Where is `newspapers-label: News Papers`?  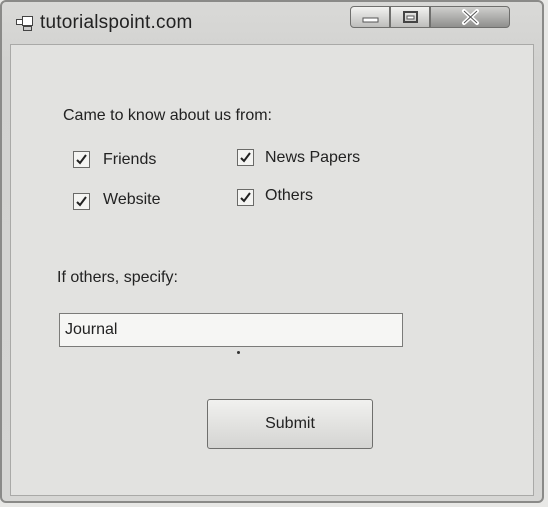 newspapers-label: News Papers is located at coordinates (312, 158).